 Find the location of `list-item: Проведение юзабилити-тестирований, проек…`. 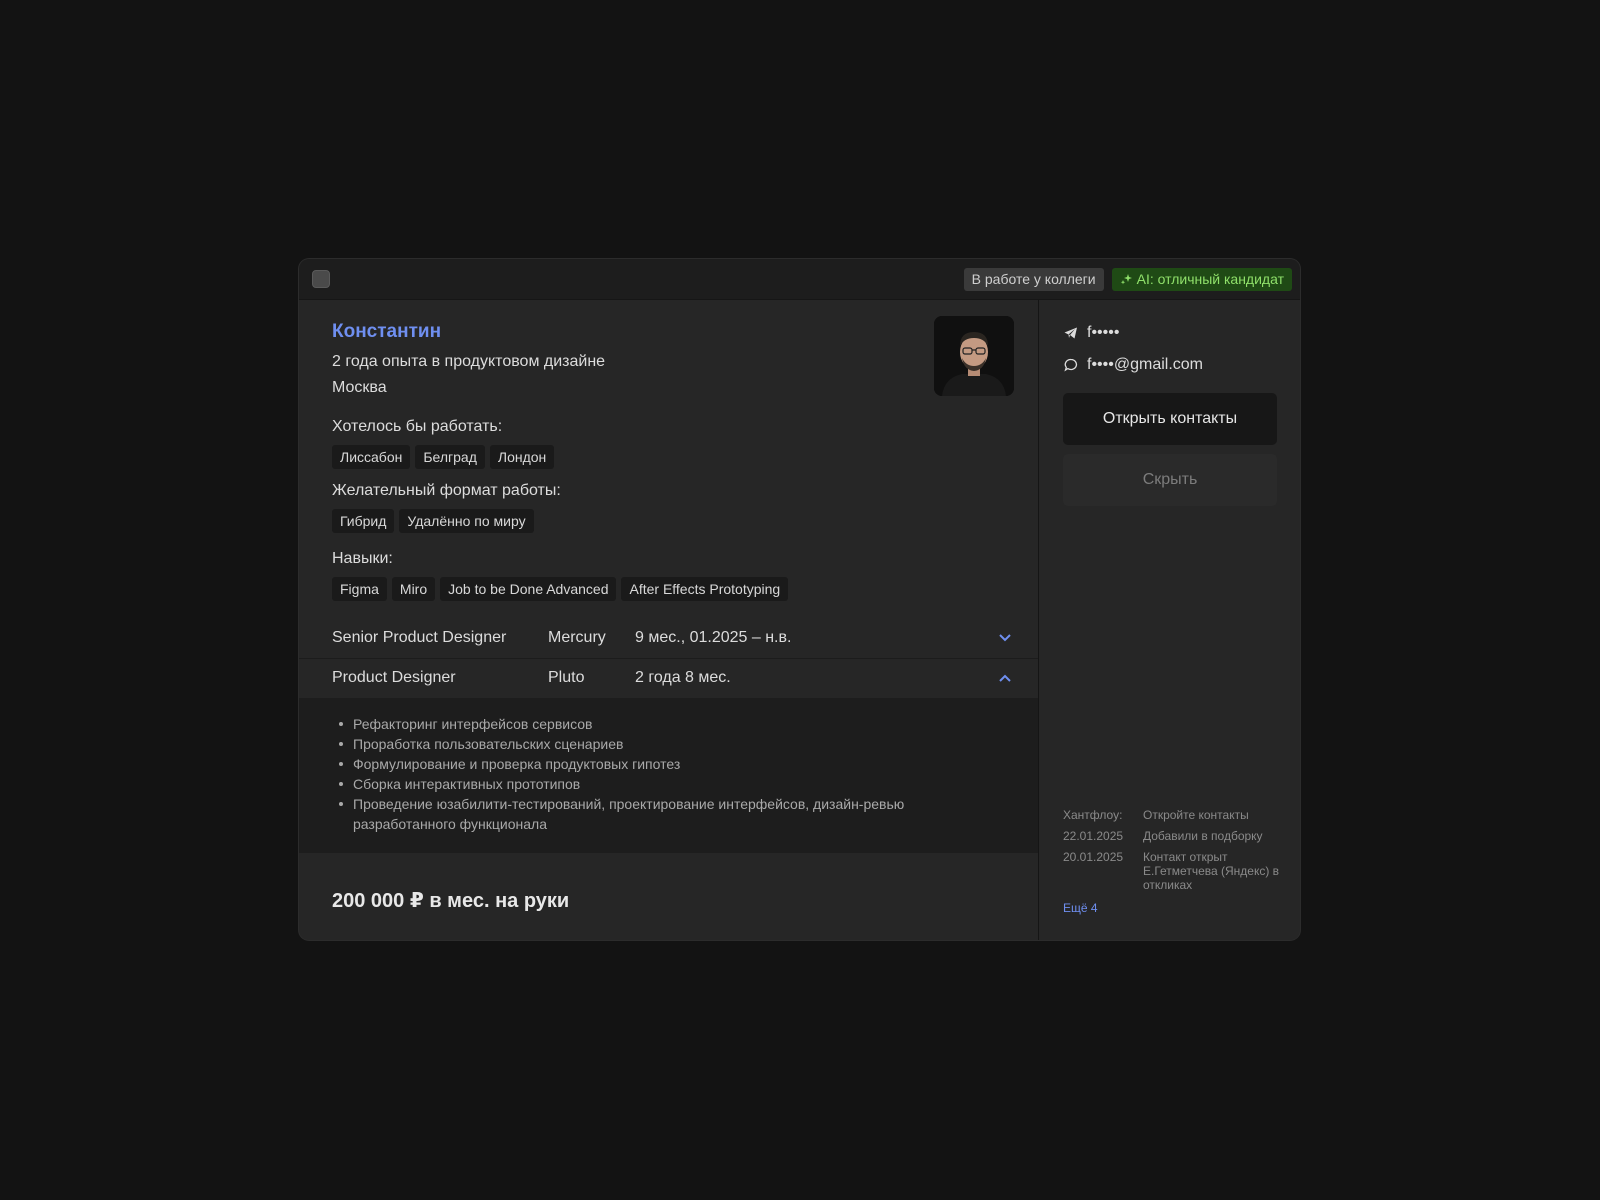

list-item: Проведение юзабилити-тестирований, проек… is located at coordinates (656, 814).